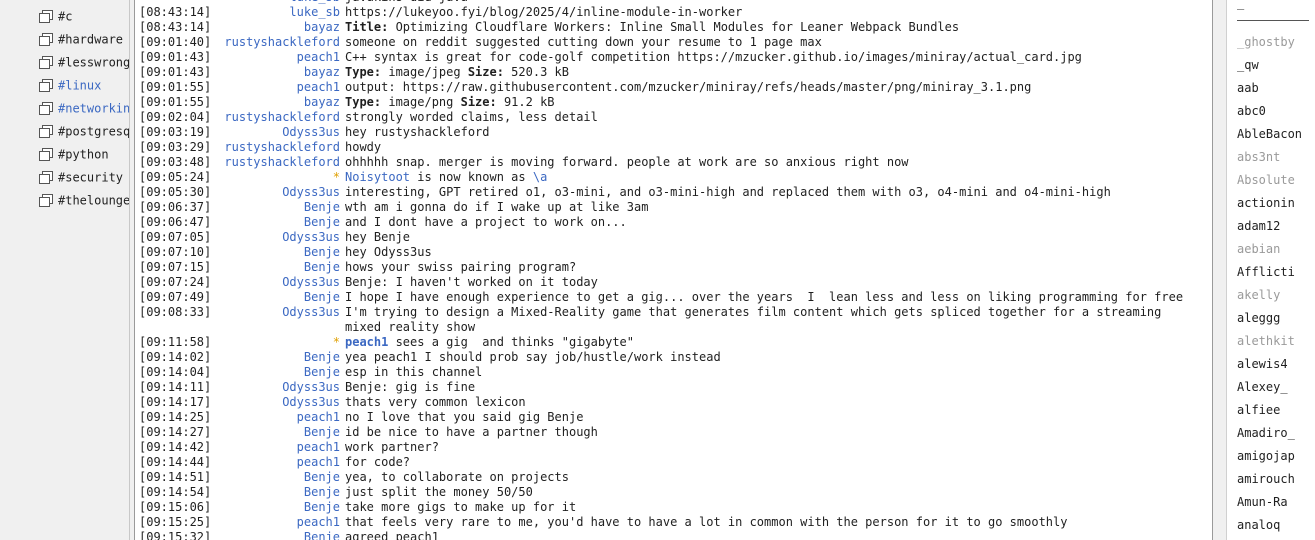  What do you see at coordinates (1276, 479) in the screenshot?
I see `user-item: amirouch` at bounding box center [1276, 479].